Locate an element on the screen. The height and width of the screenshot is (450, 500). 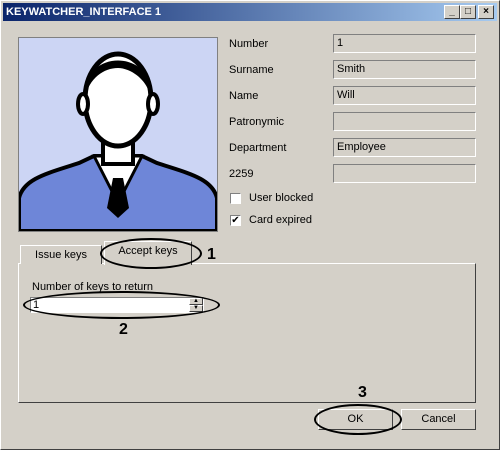
patronymic-label: Patronymic is located at coordinates (257, 122).